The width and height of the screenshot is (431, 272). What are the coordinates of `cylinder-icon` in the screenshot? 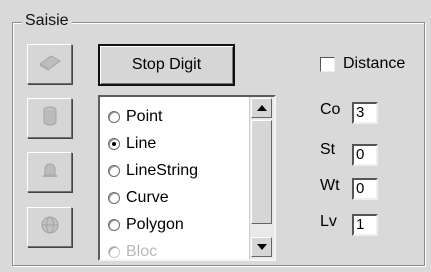 It's located at (50, 118).